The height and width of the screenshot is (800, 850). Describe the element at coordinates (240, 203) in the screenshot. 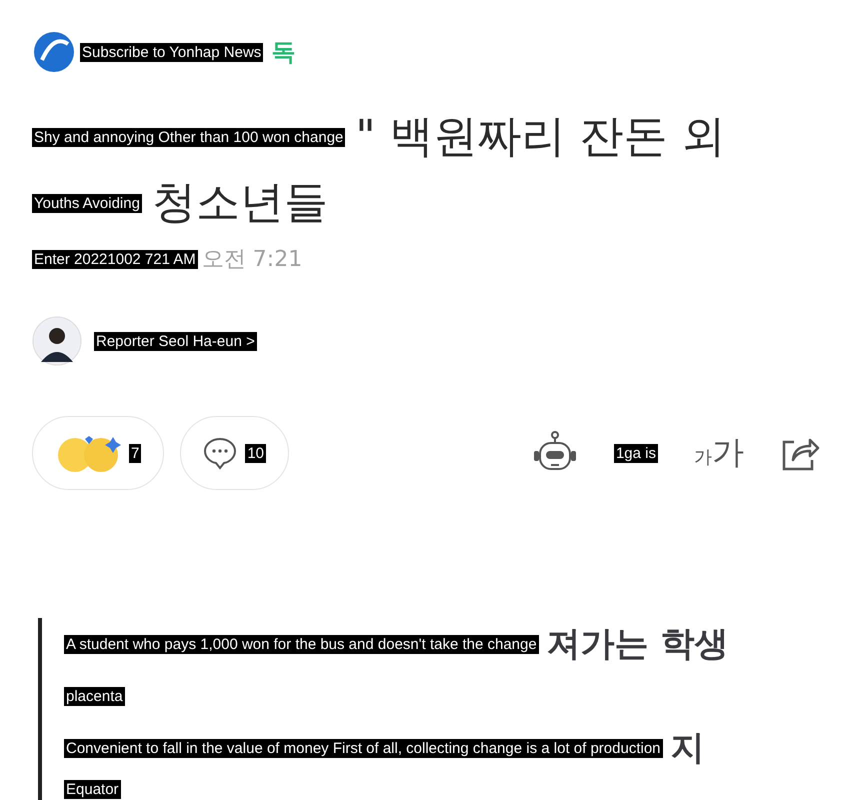

I see `headline-text: 청소년들` at that location.